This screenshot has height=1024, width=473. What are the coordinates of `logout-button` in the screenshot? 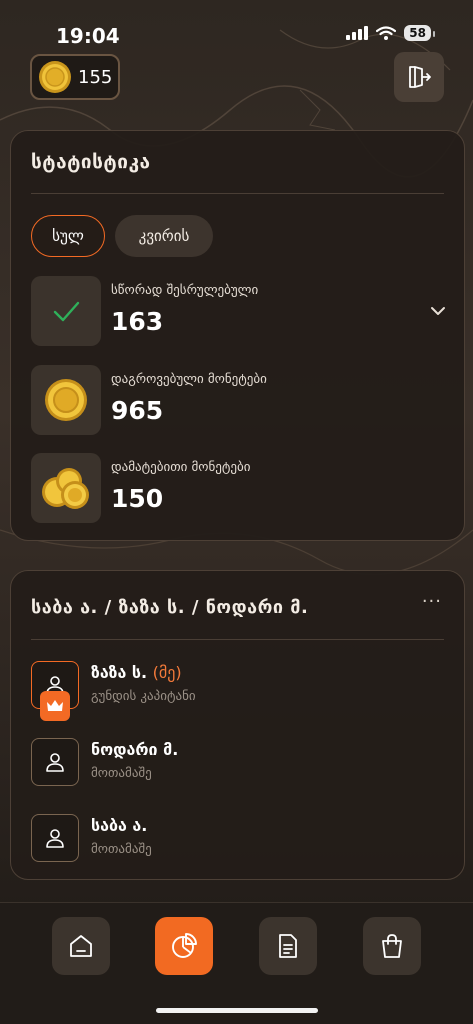 It's located at (419, 77).